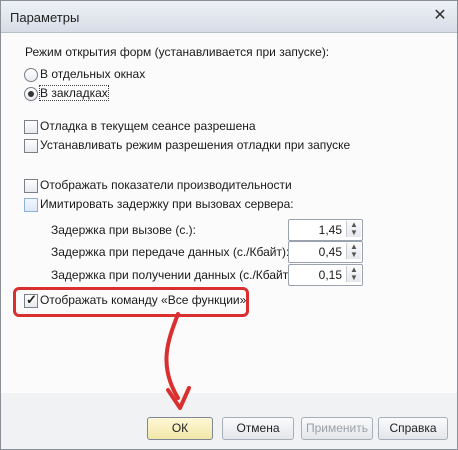  What do you see at coordinates (440, 16) in the screenshot?
I see `close-icon: ✕` at bounding box center [440, 16].